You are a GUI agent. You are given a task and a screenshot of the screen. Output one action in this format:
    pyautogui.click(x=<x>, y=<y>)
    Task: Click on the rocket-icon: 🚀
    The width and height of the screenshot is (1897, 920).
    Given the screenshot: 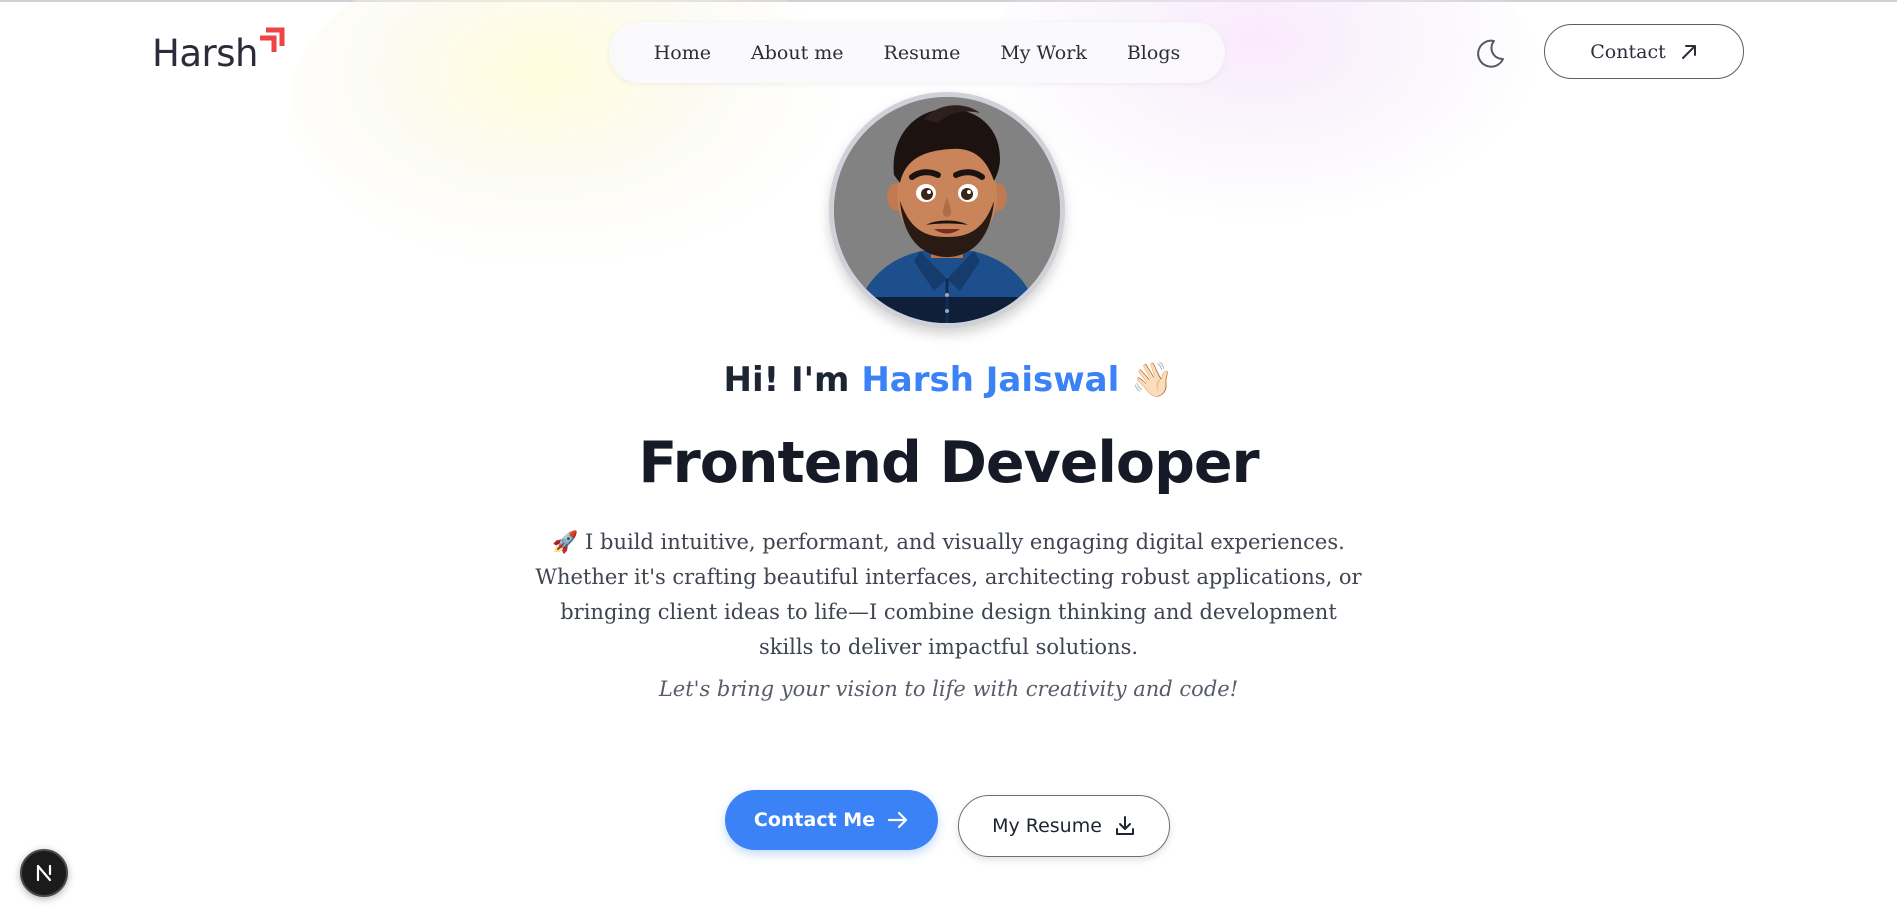 What is the action you would take?
    pyautogui.click(x=565, y=542)
    